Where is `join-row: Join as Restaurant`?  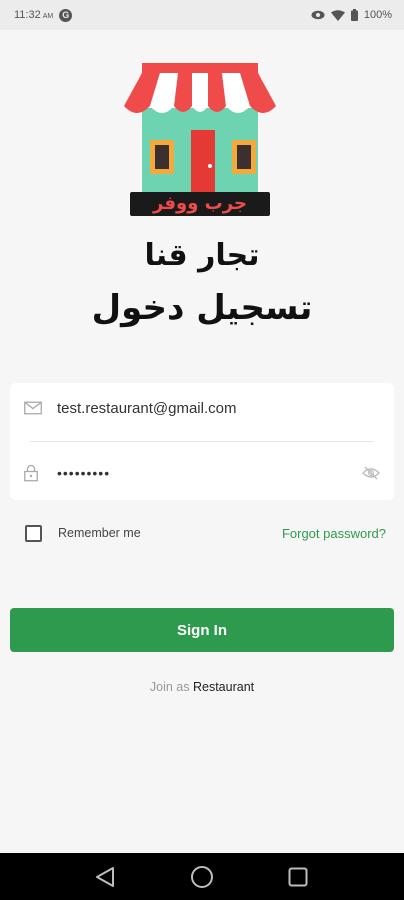 join-row: Join as Restaurant is located at coordinates (202, 687).